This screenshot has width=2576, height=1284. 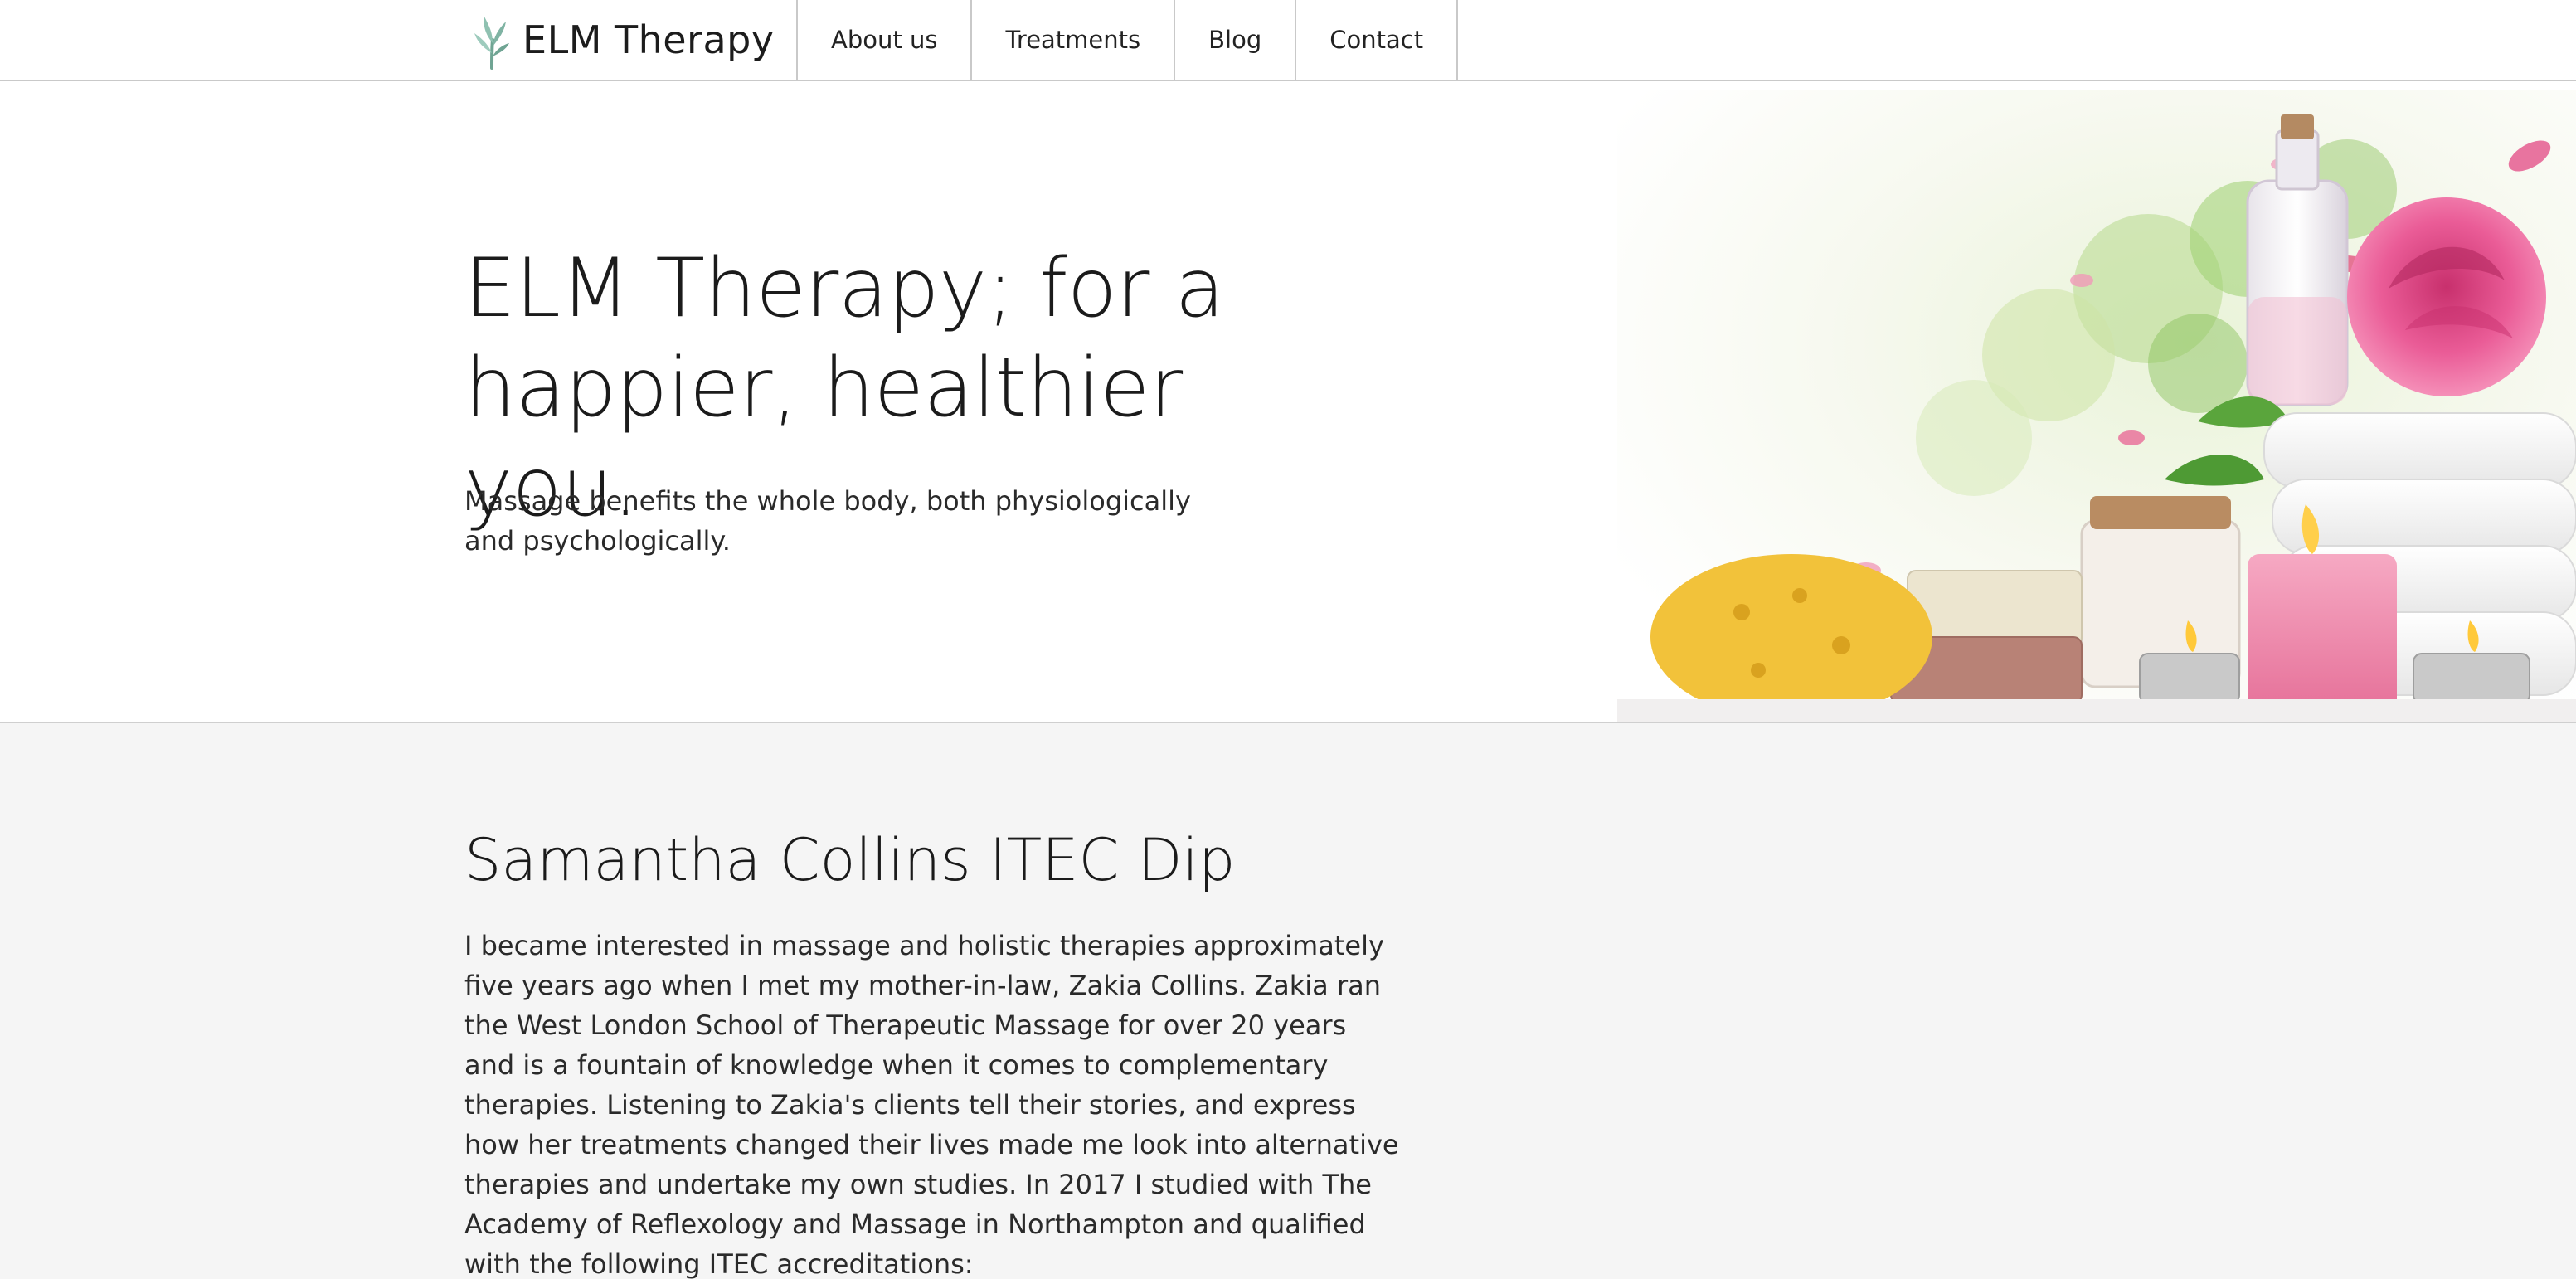 I want to click on about-title: Samantha Collins ITEC Dip, so click(x=850, y=860).